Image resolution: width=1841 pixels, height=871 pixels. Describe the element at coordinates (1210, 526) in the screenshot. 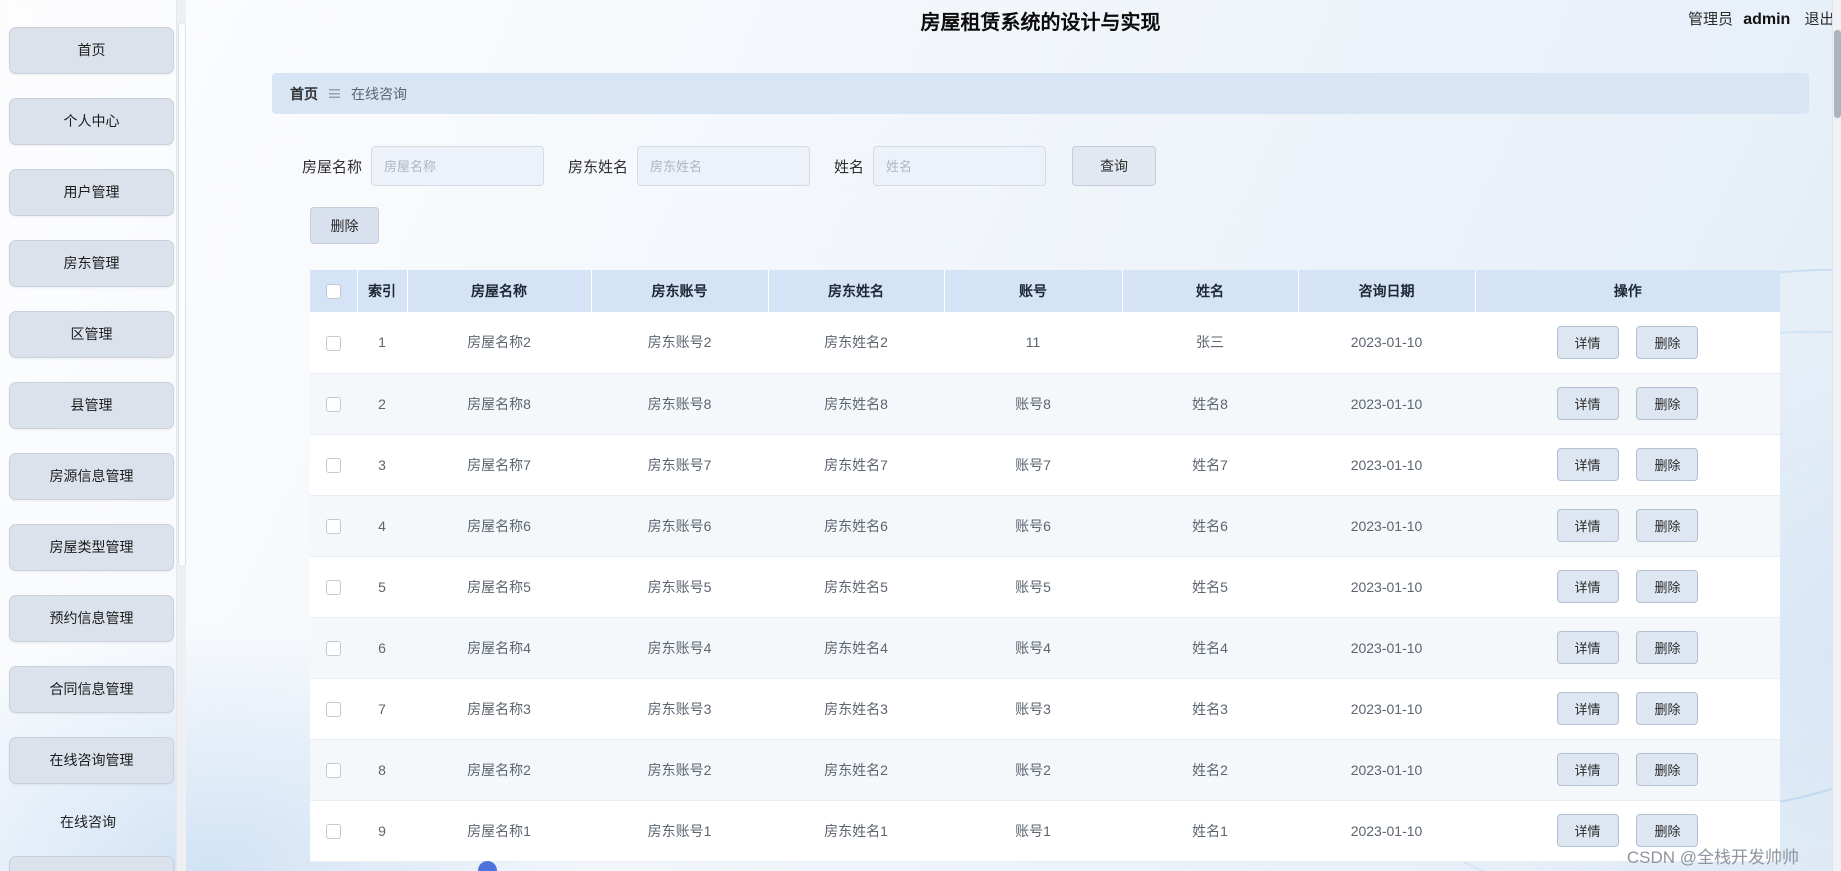

I see `cell-name: 姓名6` at that location.